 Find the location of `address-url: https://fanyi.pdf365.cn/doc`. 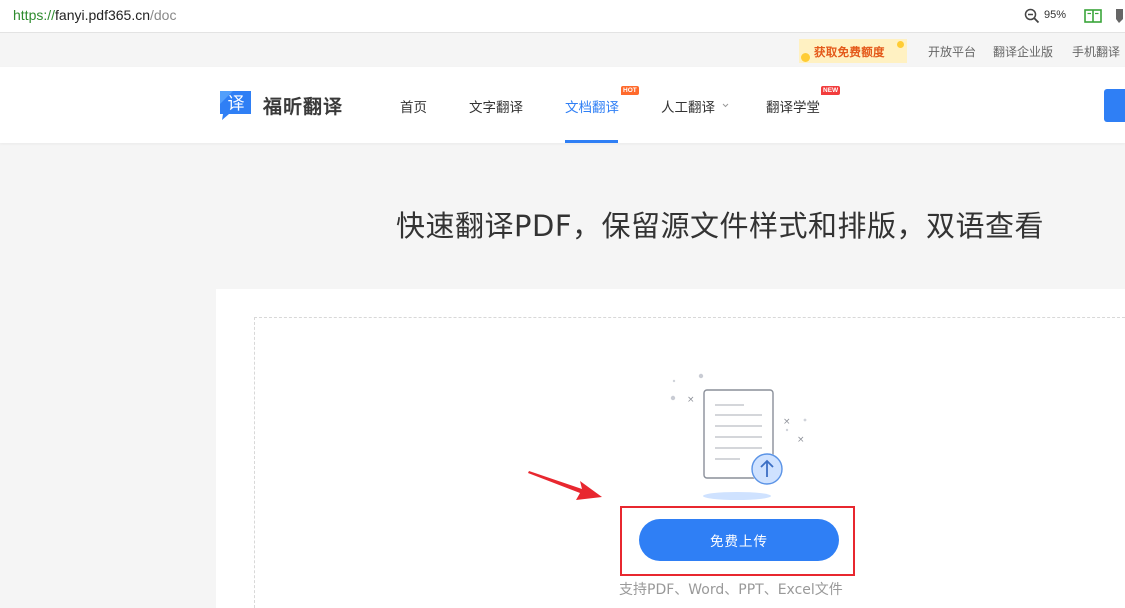

address-url: https://fanyi.pdf365.cn/doc is located at coordinates (94, 15).